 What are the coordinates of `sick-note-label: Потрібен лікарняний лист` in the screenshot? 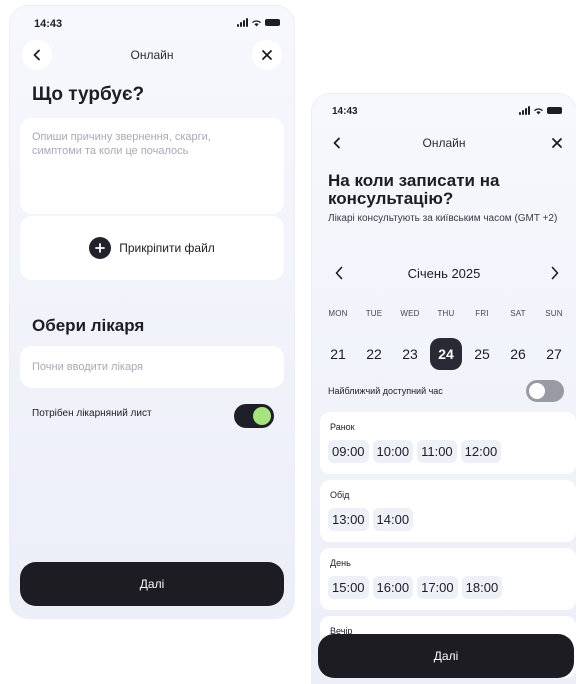 It's located at (92, 413).